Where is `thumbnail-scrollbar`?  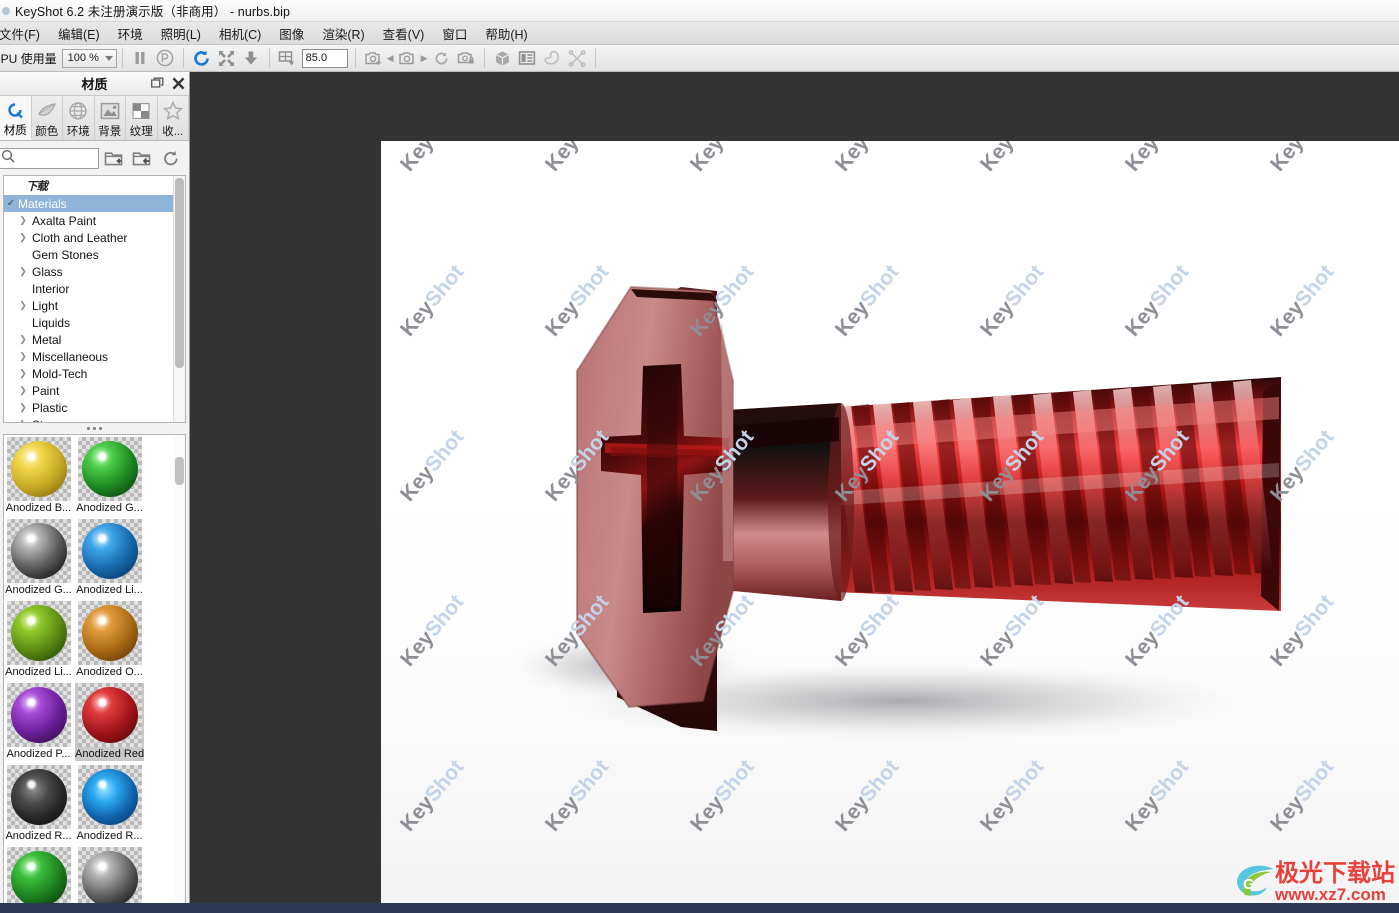 thumbnail-scrollbar is located at coordinates (179, 669).